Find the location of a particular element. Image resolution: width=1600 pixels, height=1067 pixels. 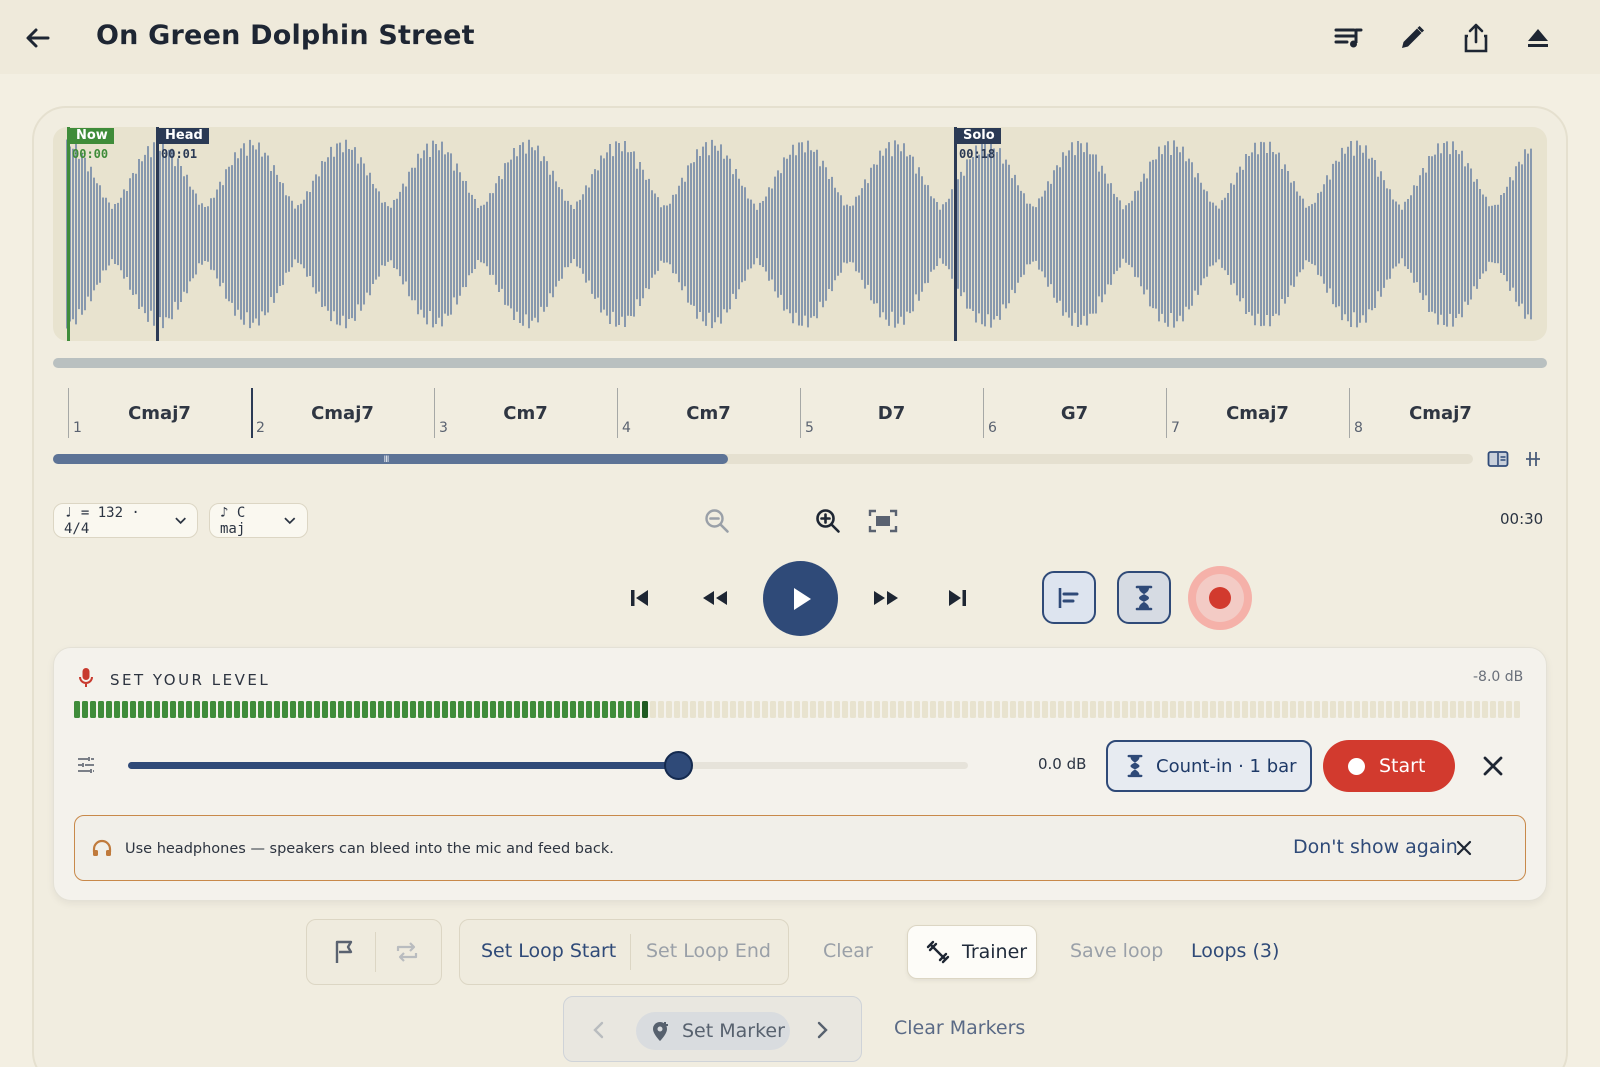

trainer-button: Trainer is located at coordinates (972, 952).